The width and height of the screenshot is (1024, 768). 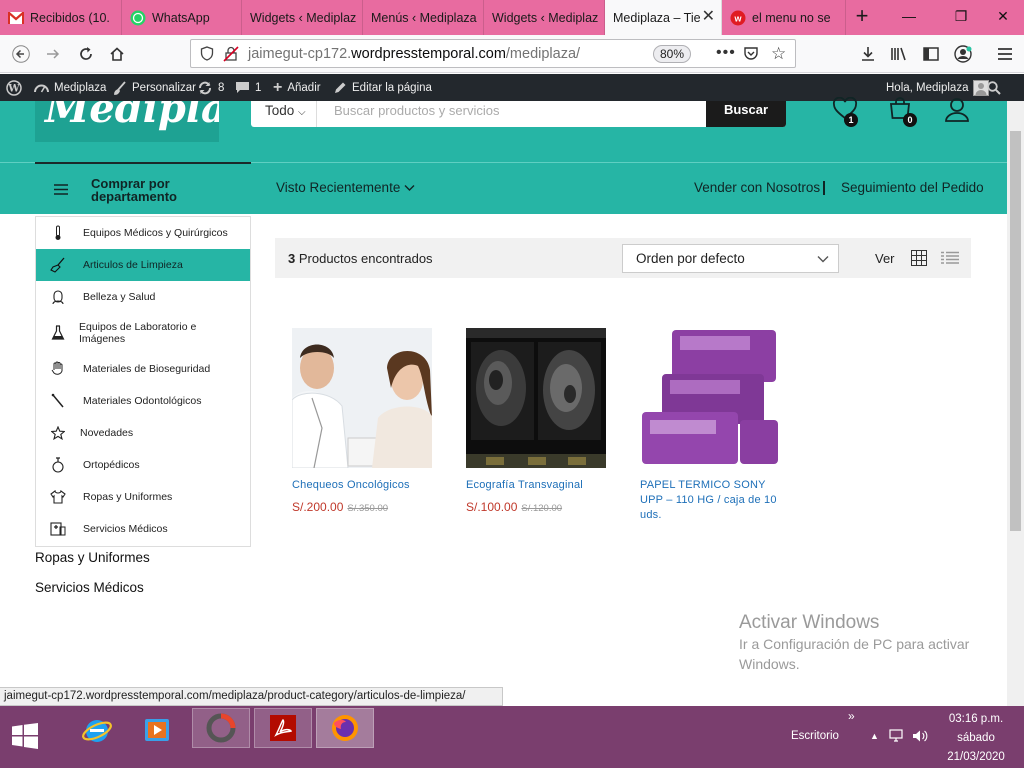 I want to click on tab-label: Widgets ‹ Mediplaz, so click(x=303, y=17).